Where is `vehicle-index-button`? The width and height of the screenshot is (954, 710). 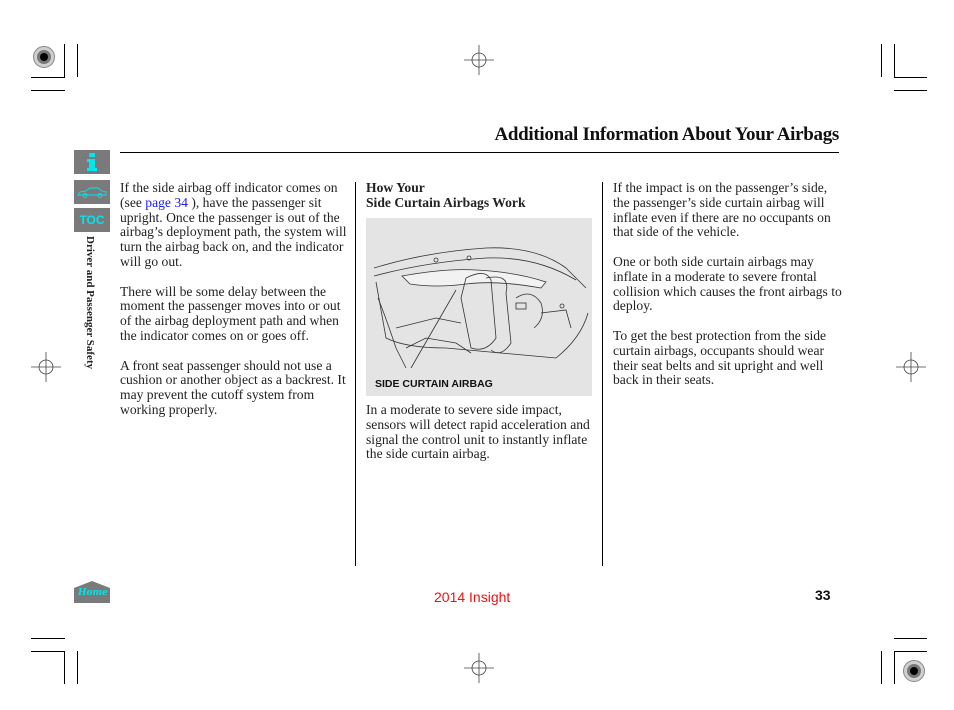
vehicle-index-button is located at coordinates (92, 192).